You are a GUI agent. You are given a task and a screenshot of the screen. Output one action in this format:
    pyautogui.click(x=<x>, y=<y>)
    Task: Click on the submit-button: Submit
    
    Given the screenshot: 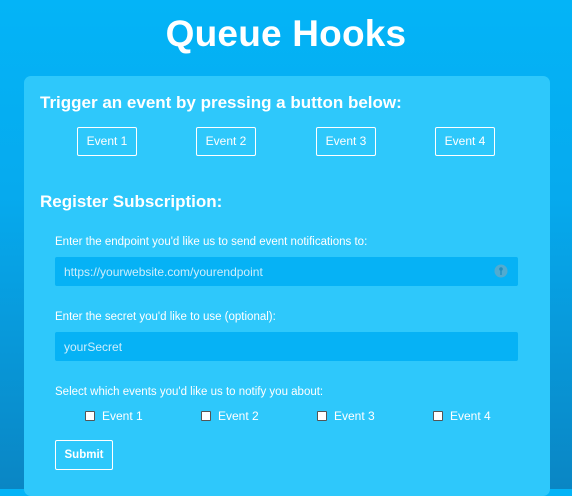 What is the action you would take?
    pyautogui.click(x=84, y=455)
    